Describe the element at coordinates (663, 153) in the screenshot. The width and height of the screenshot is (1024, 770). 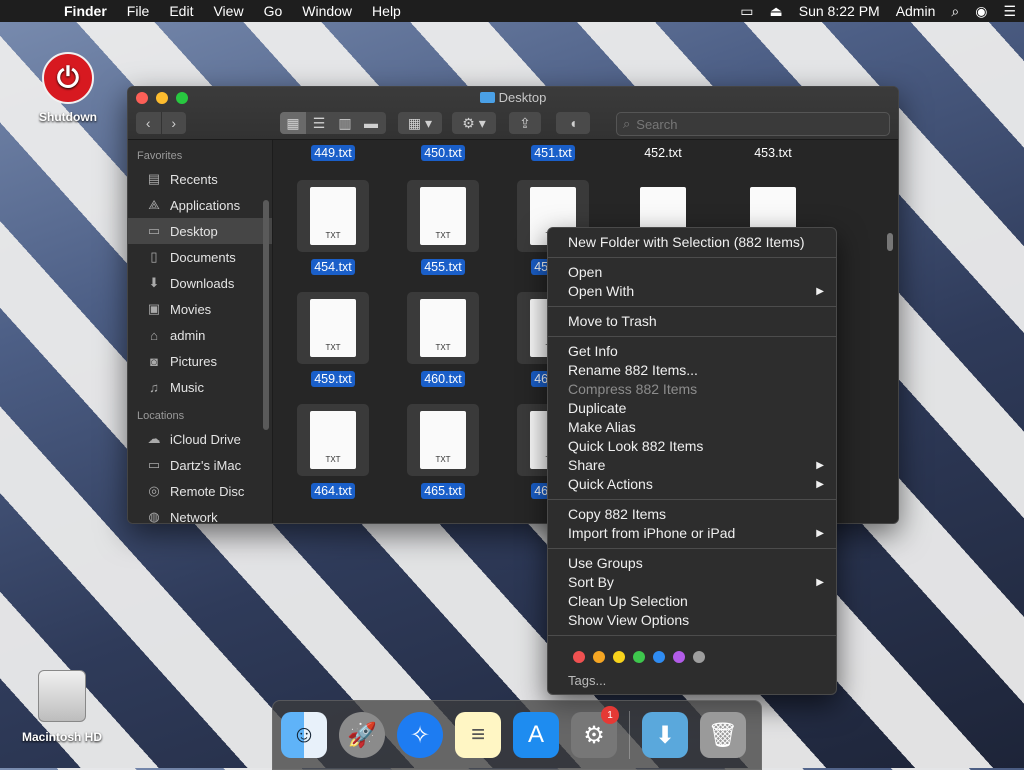
I see `file-item: 452.txt` at that location.